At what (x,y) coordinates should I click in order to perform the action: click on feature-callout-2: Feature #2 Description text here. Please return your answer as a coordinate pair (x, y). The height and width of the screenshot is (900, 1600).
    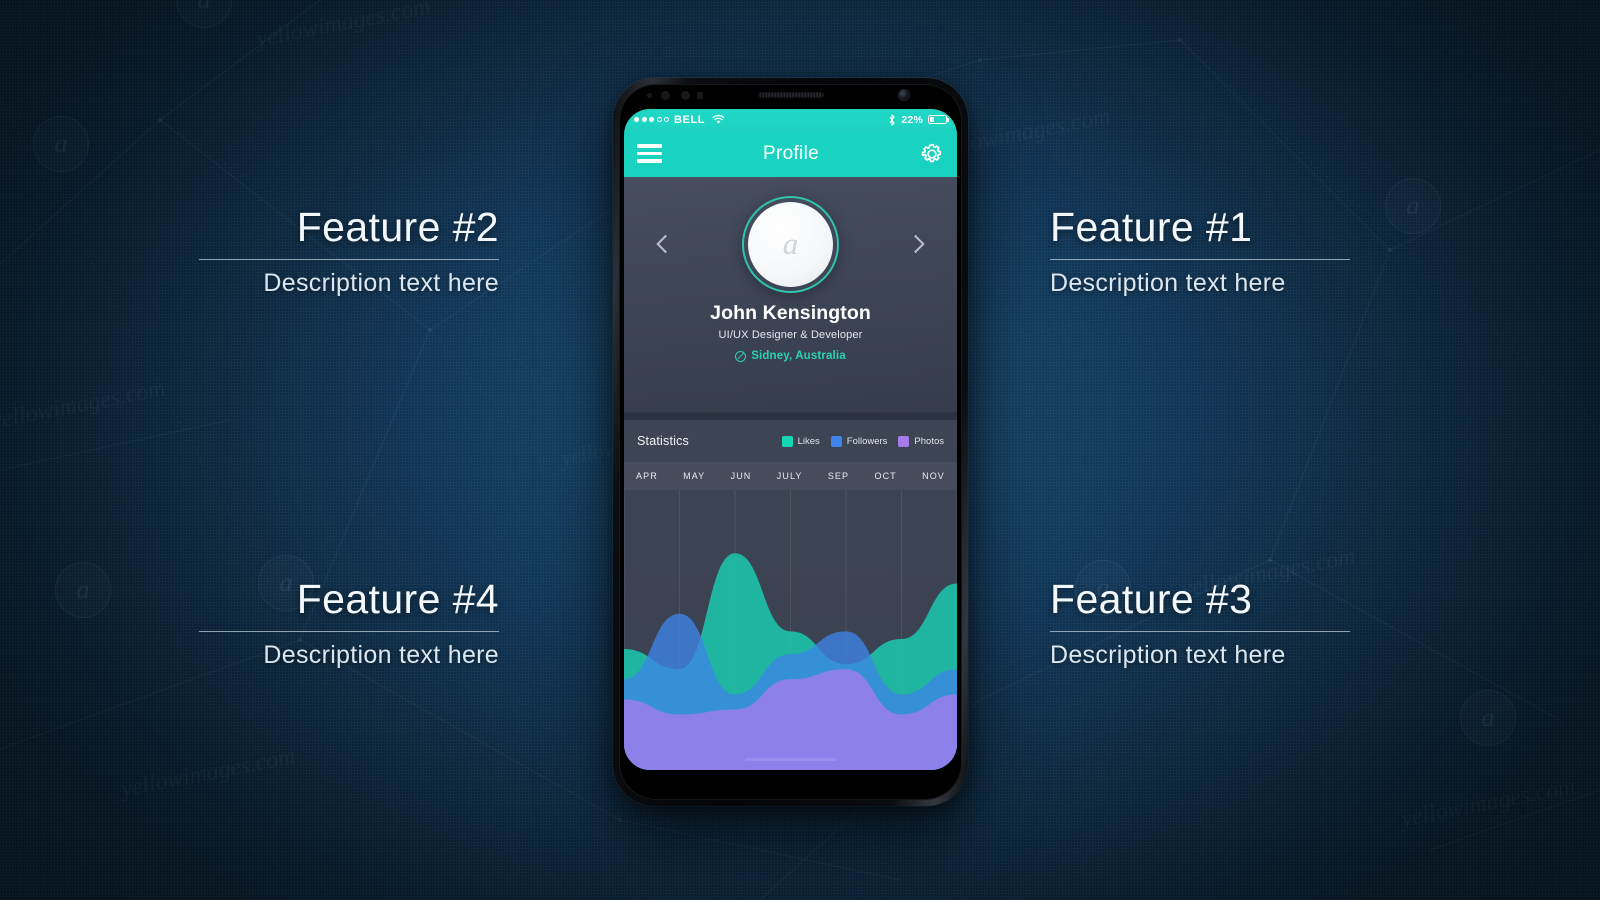
    Looking at the image, I should click on (349, 251).